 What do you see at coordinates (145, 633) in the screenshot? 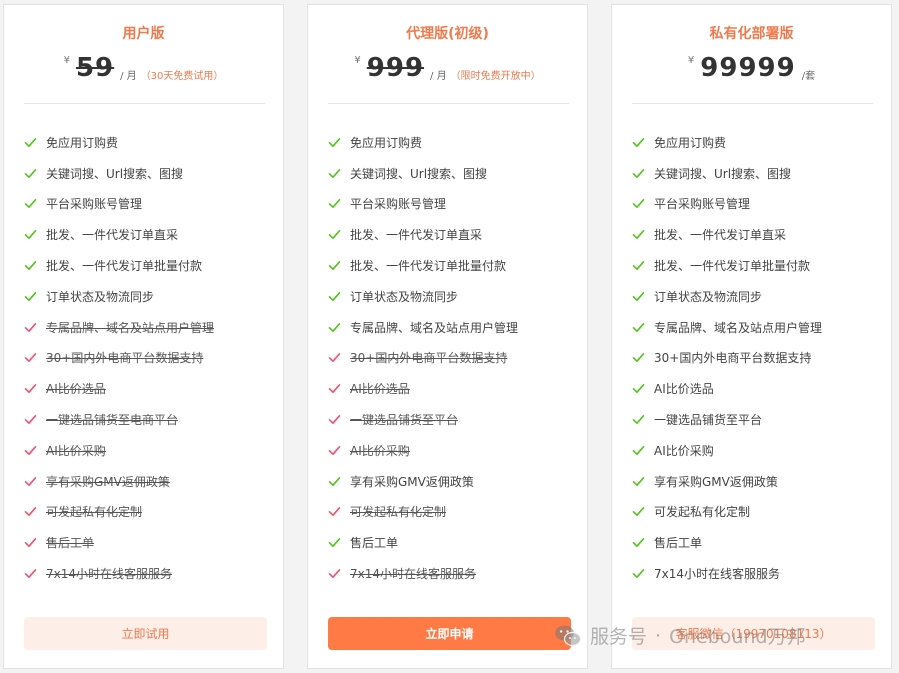
I see `try-now-button: 立即试用` at bounding box center [145, 633].